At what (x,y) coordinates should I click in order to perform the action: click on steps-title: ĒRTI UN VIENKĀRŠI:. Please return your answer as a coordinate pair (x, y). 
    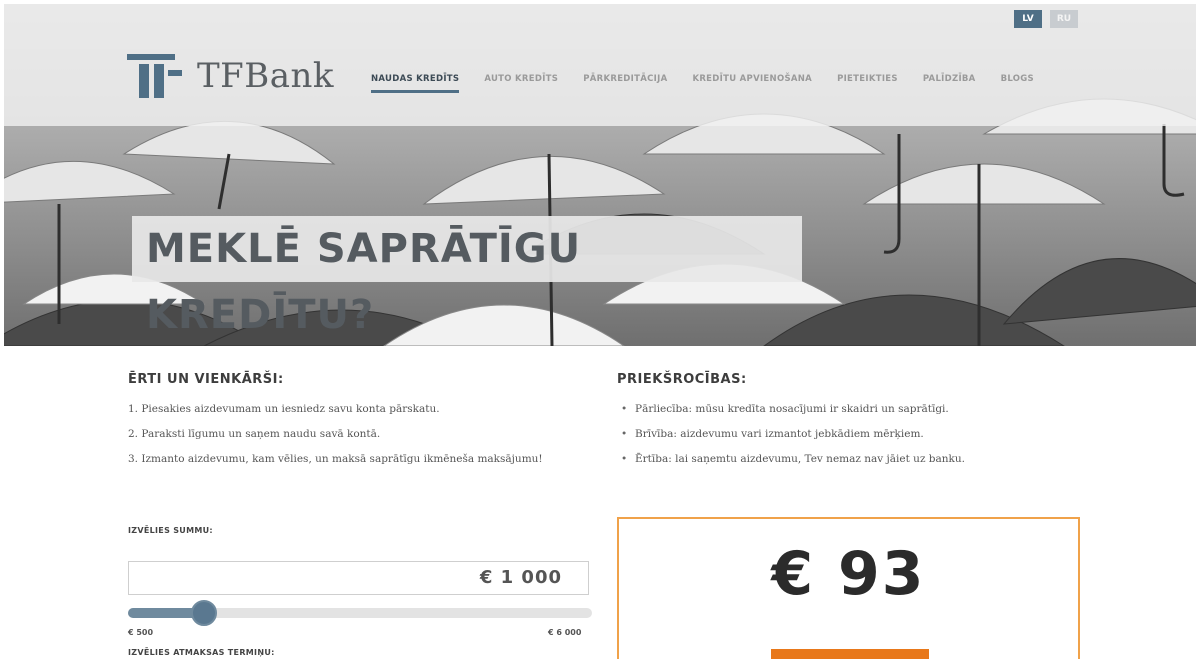
    Looking at the image, I should click on (206, 379).